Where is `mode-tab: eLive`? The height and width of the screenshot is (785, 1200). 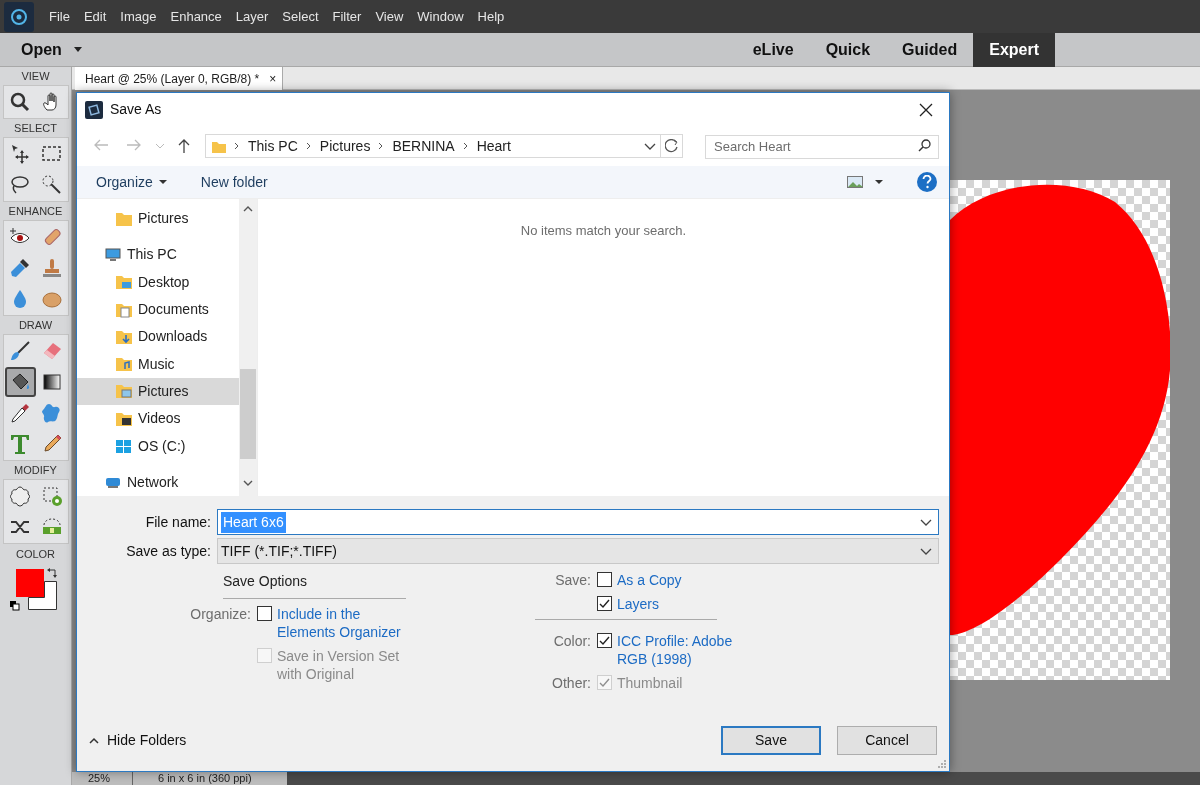 mode-tab: eLive is located at coordinates (773, 49).